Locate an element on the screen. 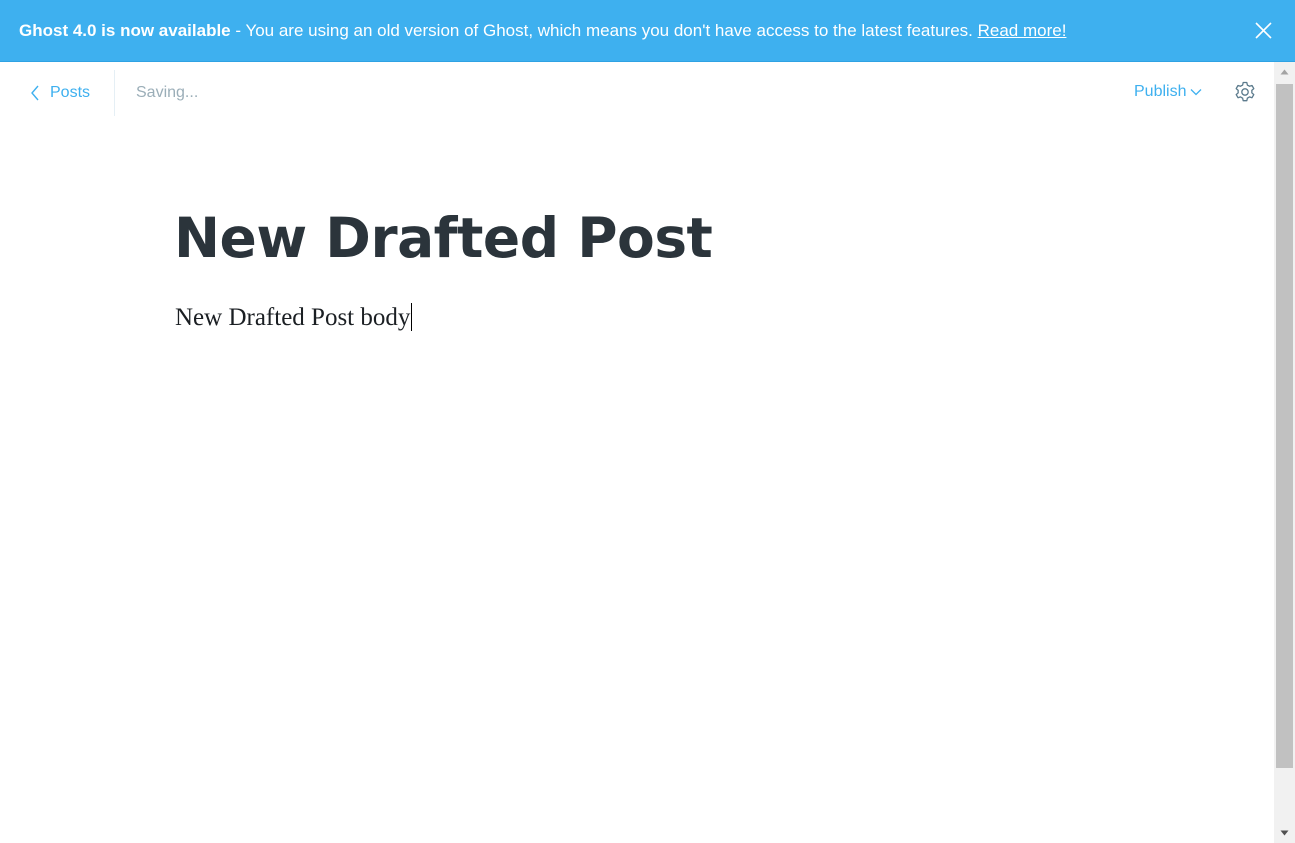  publish-label: Publish is located at coordinates (1160, 91).